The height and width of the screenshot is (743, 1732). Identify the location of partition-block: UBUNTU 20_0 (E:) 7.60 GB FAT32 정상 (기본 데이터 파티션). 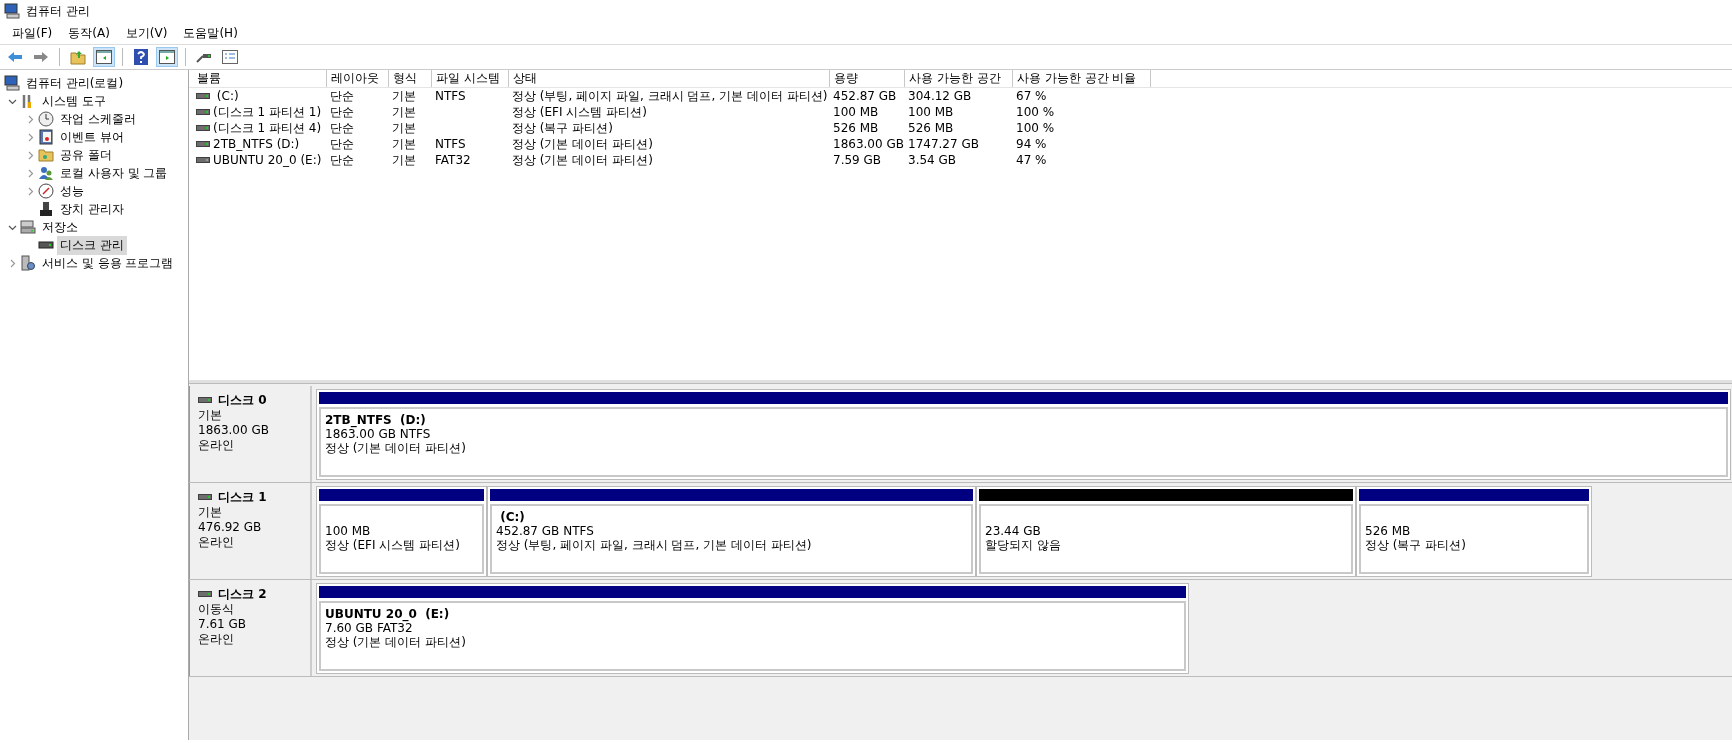
(752, 628).